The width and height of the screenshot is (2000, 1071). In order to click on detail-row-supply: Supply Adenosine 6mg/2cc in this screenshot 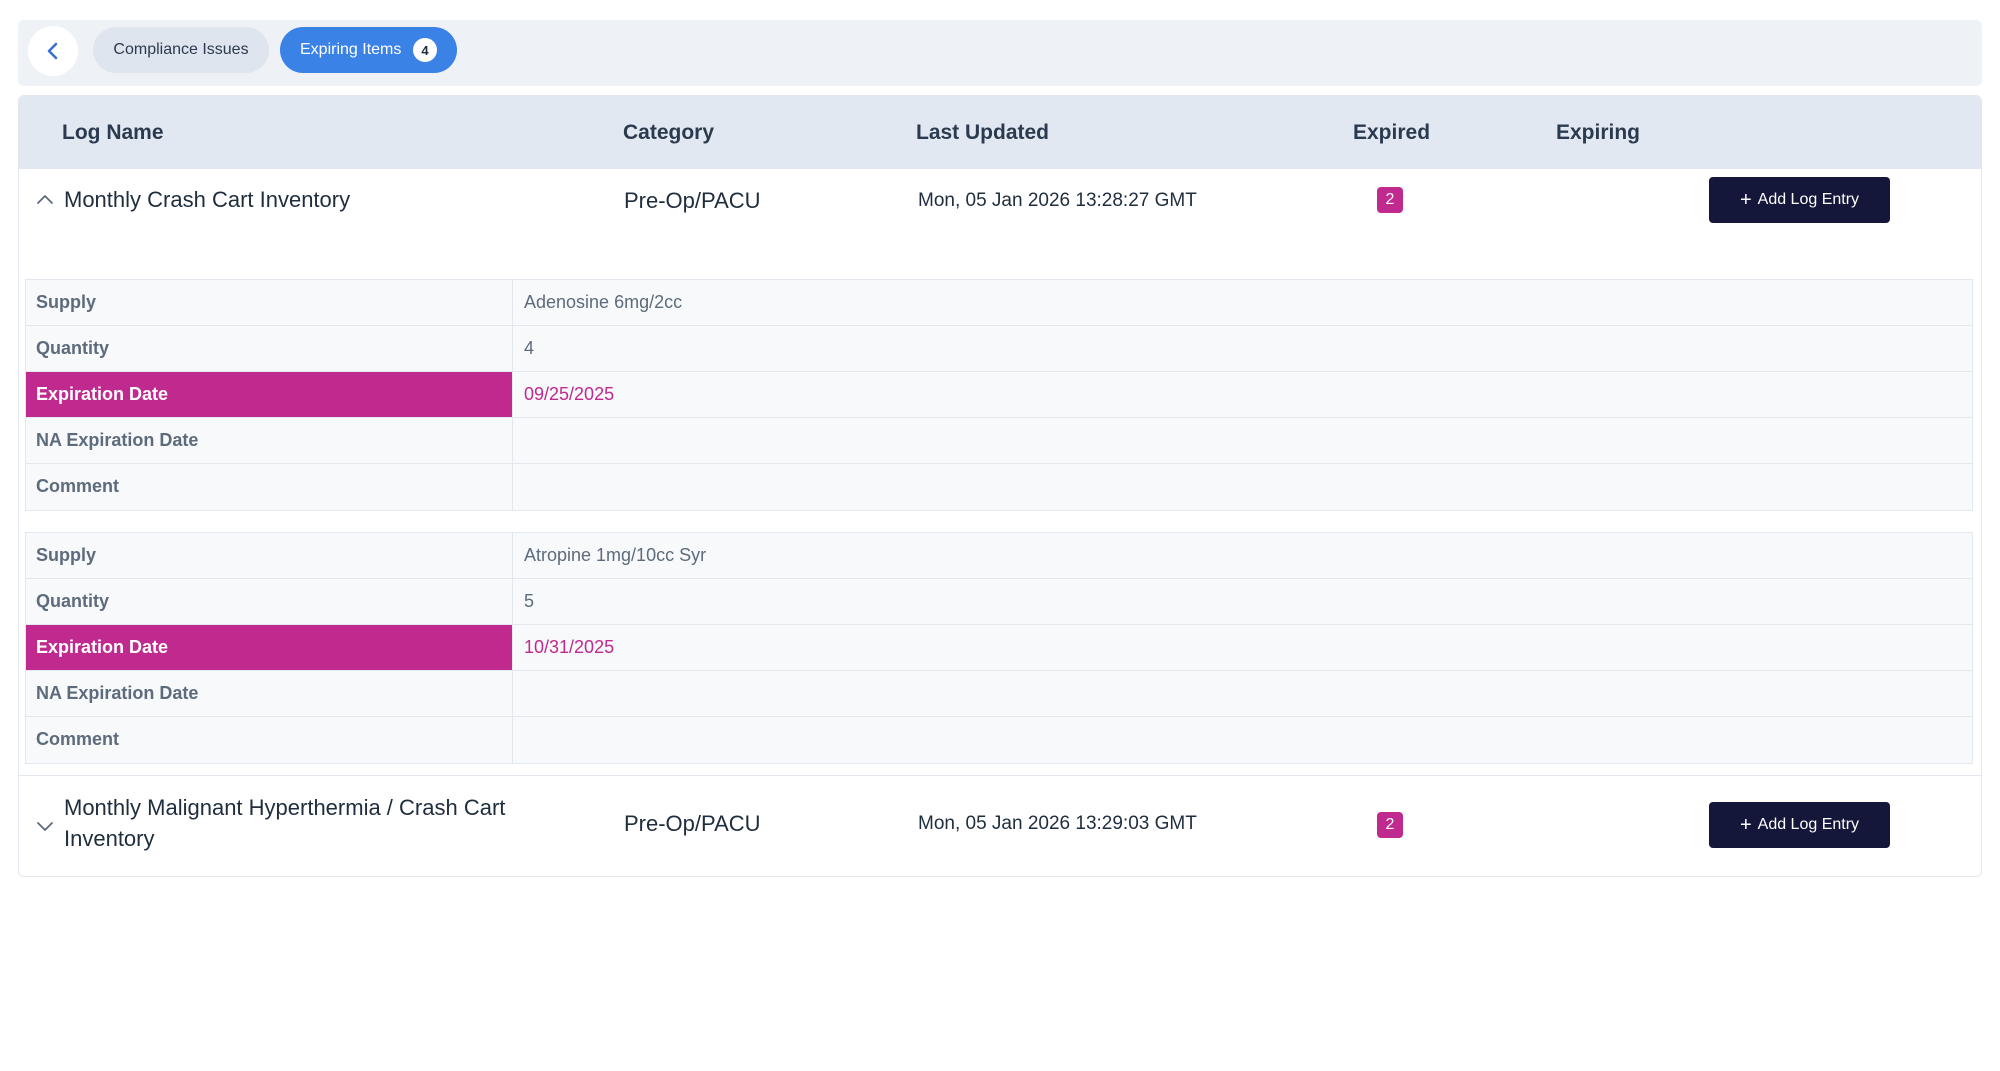, I will do `click(999, 303)`.